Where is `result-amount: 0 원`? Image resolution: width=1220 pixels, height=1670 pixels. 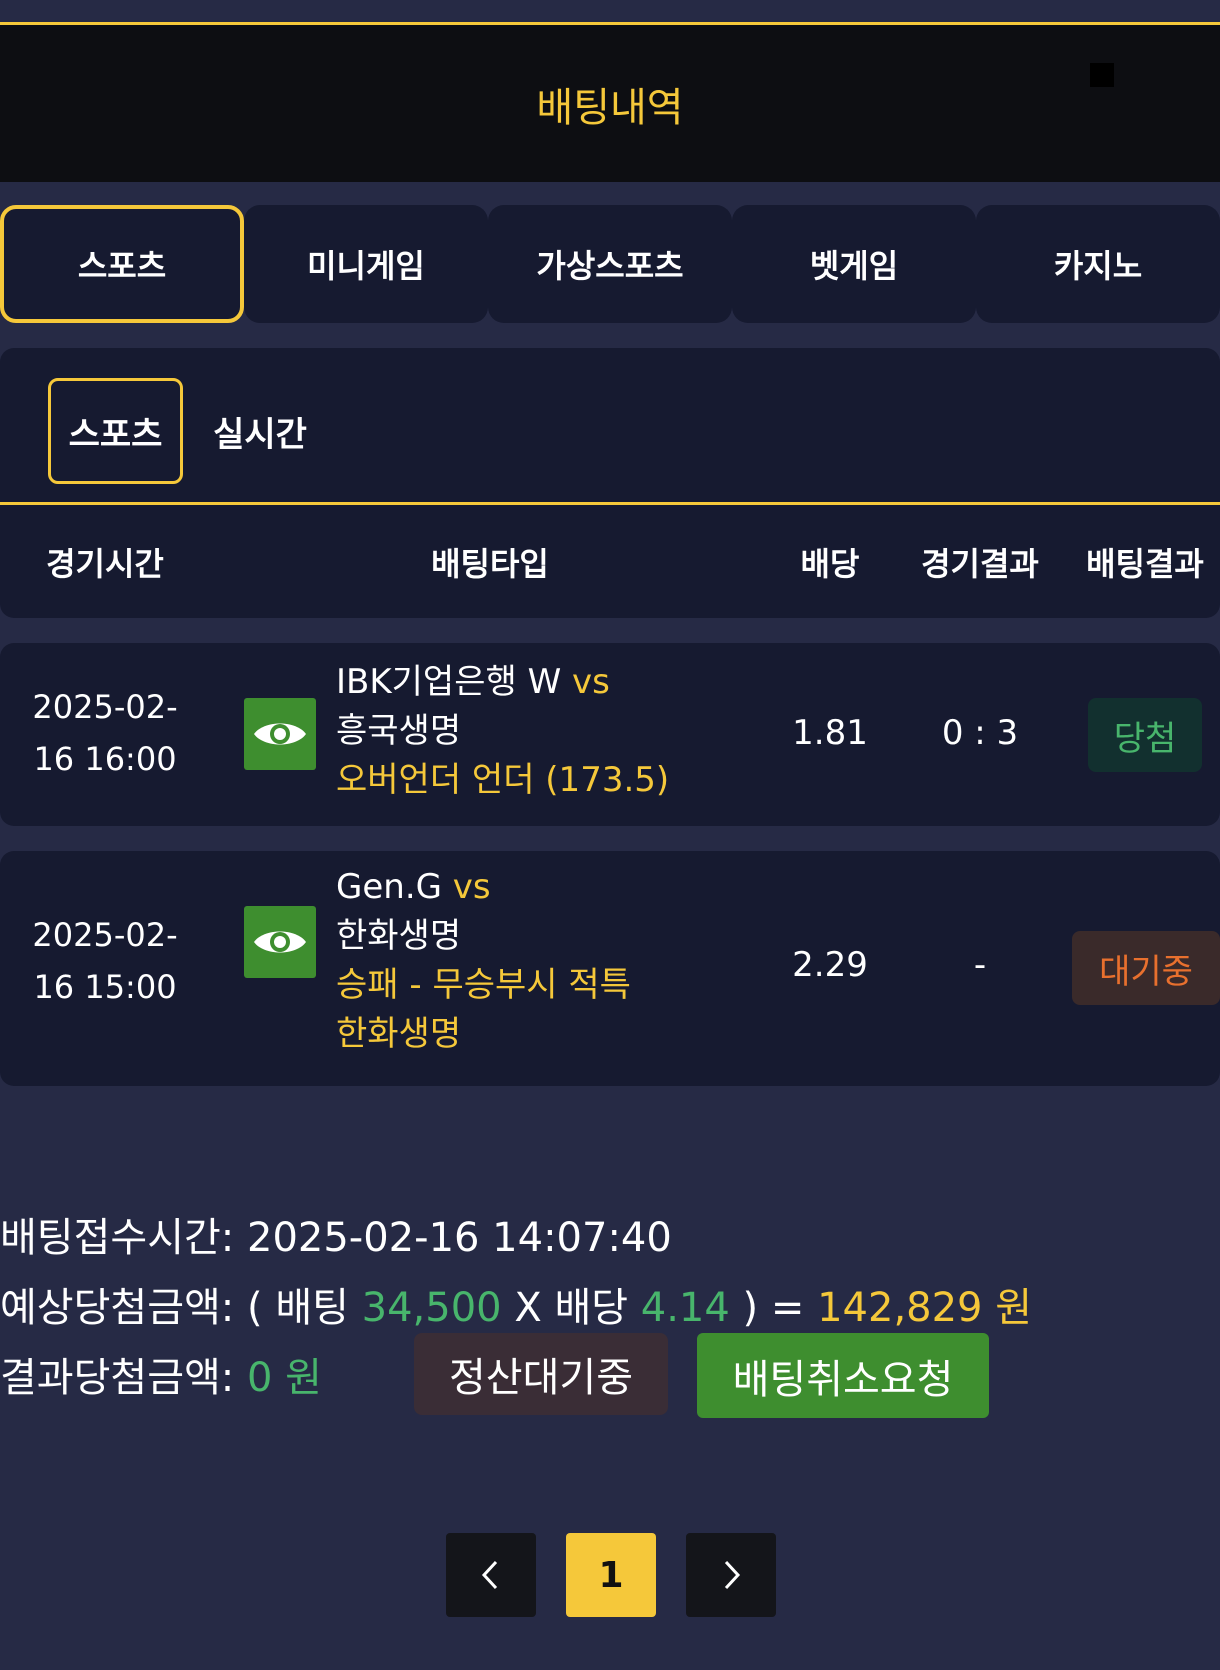
result-amount: 0 원 is located at coordinates (284, 1378).